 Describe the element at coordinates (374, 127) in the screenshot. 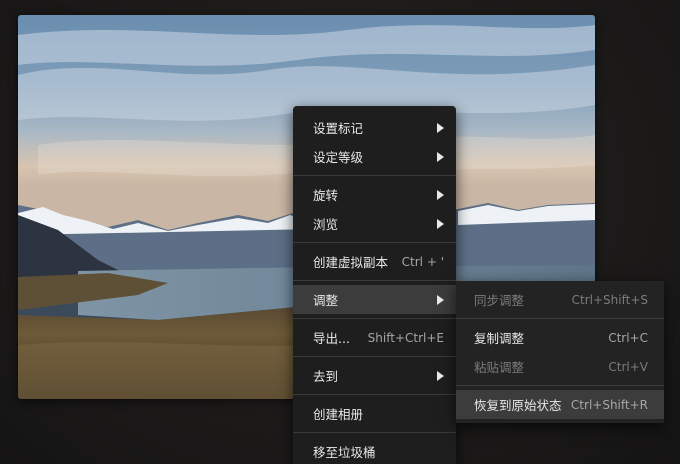

I see `menu-item-set-flag: 设置标记` at that location.